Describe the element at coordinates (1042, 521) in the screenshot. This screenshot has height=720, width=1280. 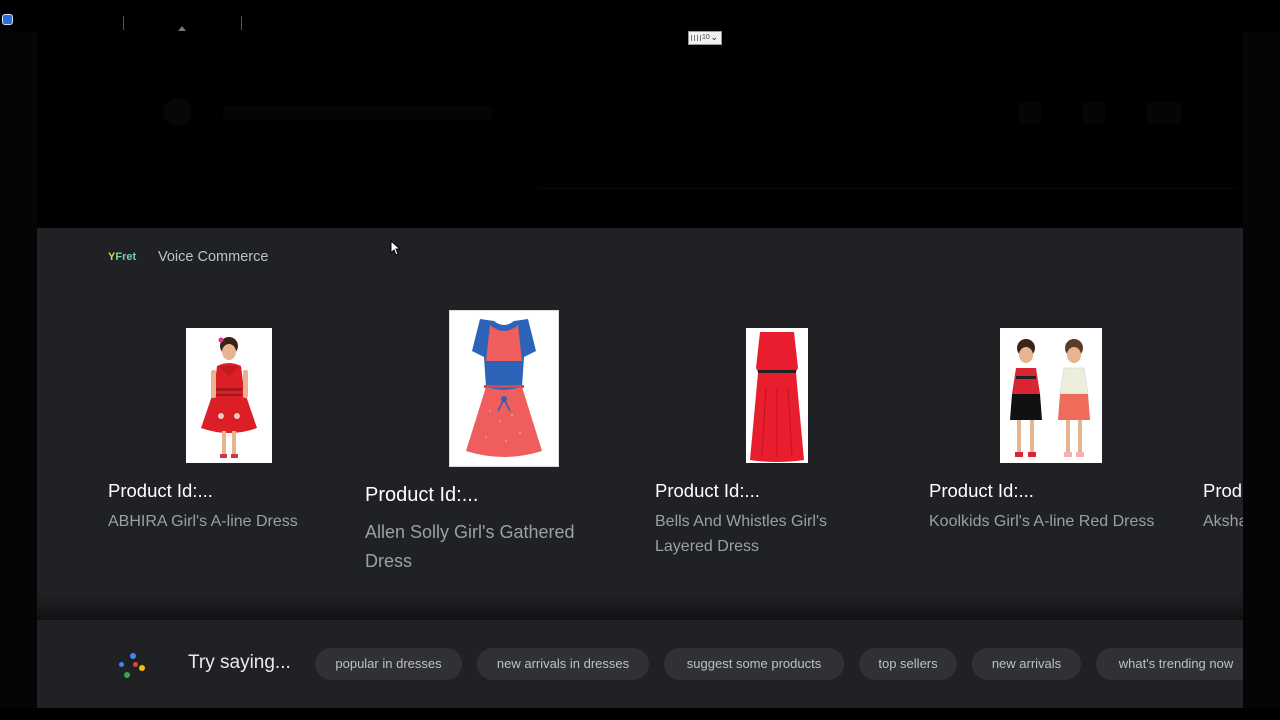
I see `product-name: Koolkids Girl's A-line Red Dress` at that location.